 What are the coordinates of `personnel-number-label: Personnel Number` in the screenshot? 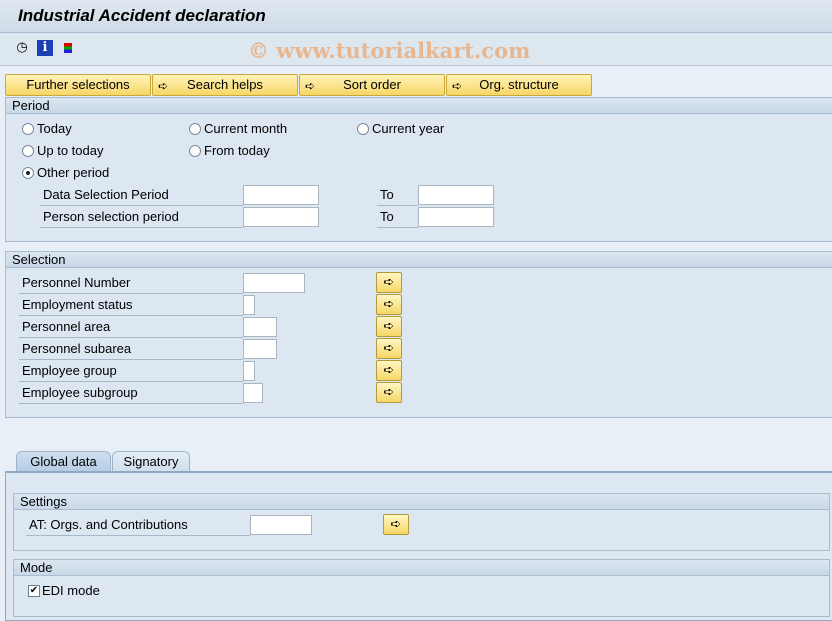 It's located at (131, 284).